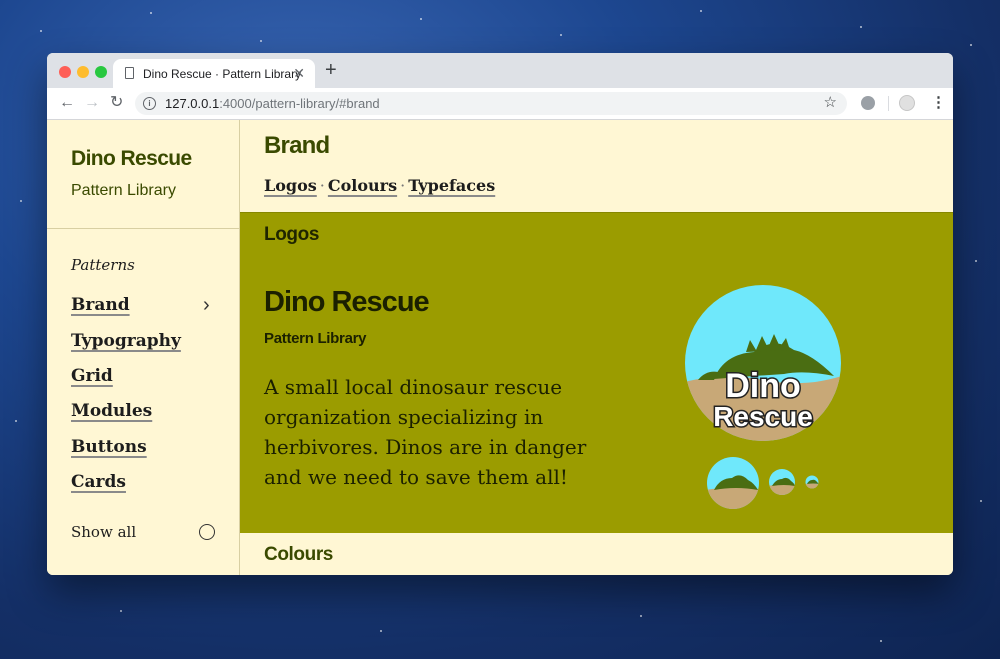  Describe the element at coordinates (143, 228) in the screenshot. I see `divider` at that location.